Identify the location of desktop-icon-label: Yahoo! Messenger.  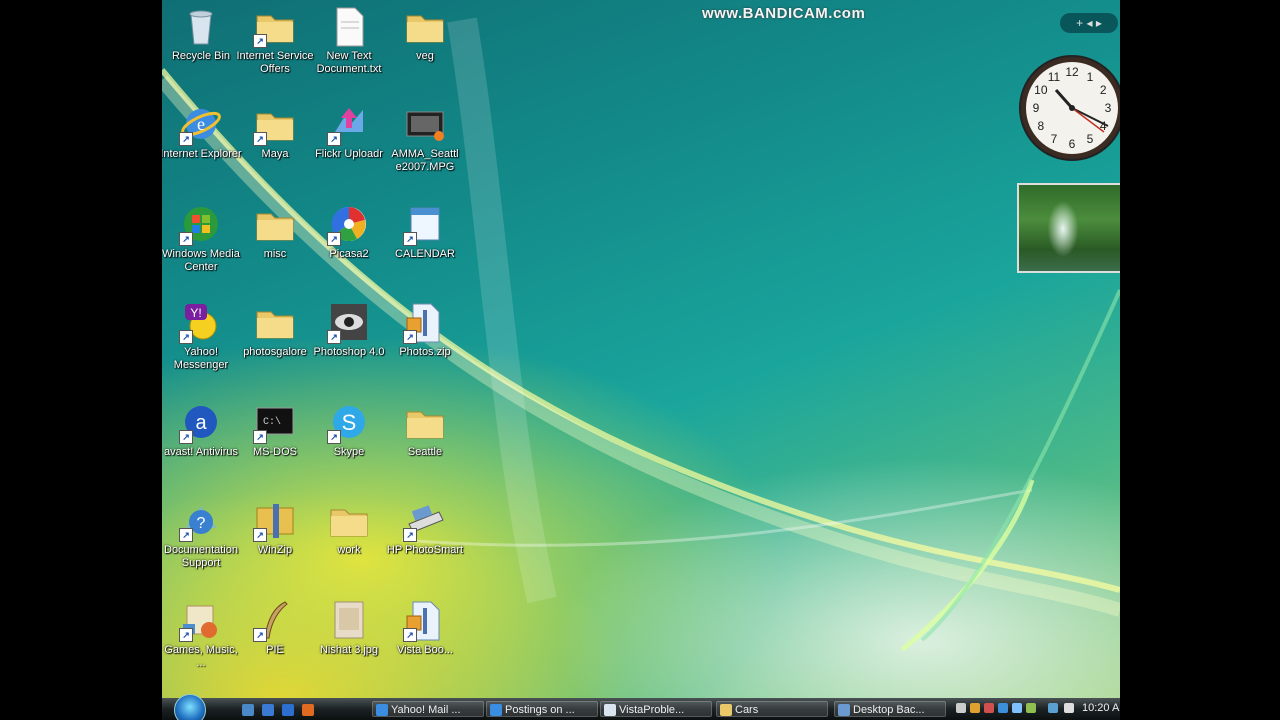
(201, 358).